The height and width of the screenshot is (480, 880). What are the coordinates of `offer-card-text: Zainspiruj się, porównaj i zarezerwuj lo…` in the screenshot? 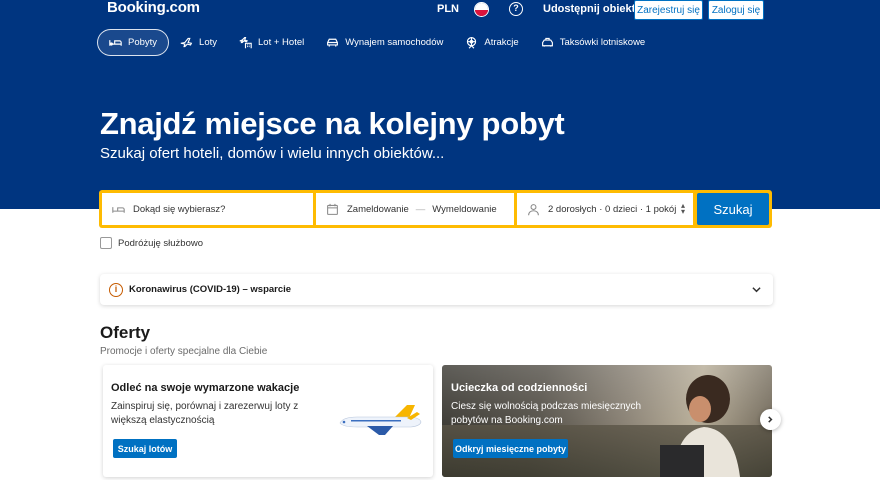 It's located at (205, 413).